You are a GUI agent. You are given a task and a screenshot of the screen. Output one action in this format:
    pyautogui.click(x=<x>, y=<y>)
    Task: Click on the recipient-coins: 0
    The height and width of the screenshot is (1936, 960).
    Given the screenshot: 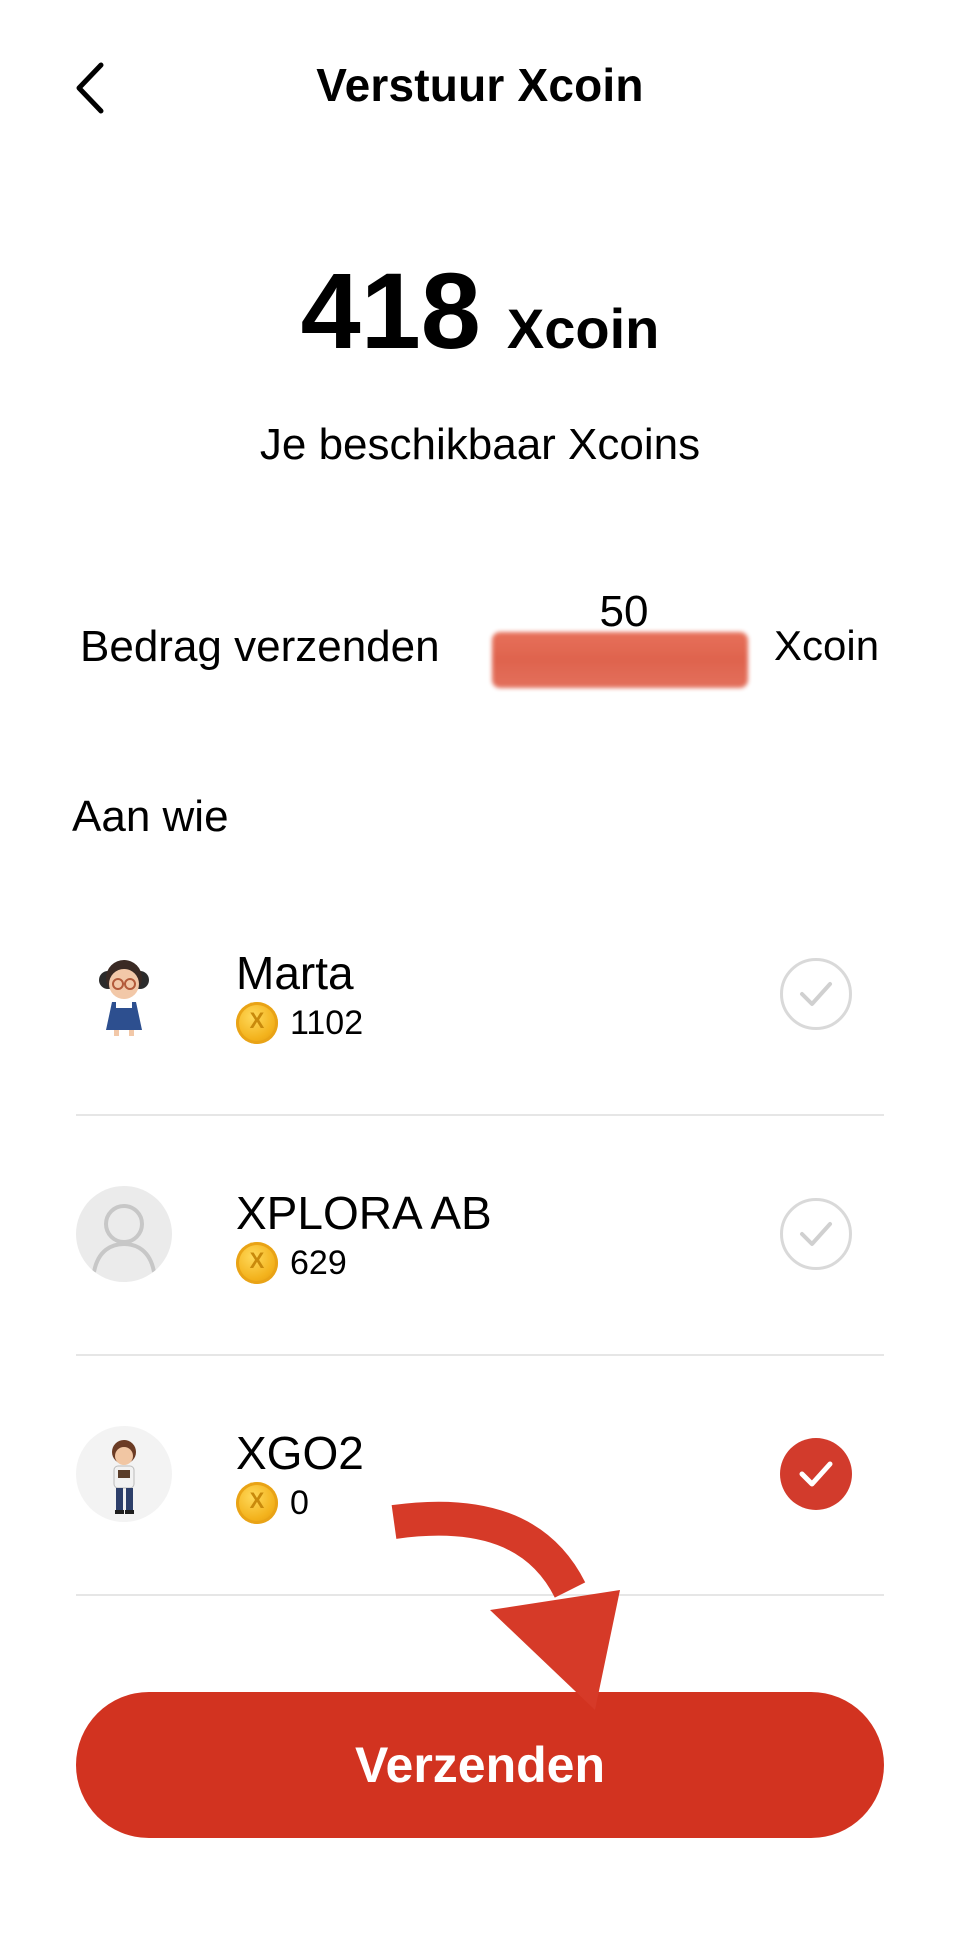 What is the action you would take?
    pyautogui.click(x=299, y=1503)
    